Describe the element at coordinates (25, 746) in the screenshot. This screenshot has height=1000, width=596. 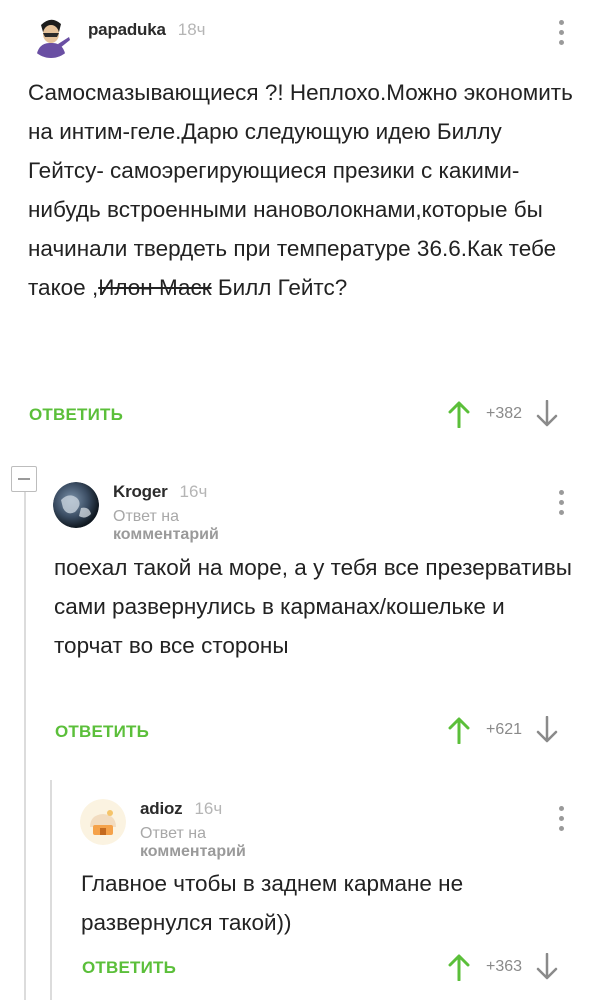
I see `thread-line-level1` at that location.